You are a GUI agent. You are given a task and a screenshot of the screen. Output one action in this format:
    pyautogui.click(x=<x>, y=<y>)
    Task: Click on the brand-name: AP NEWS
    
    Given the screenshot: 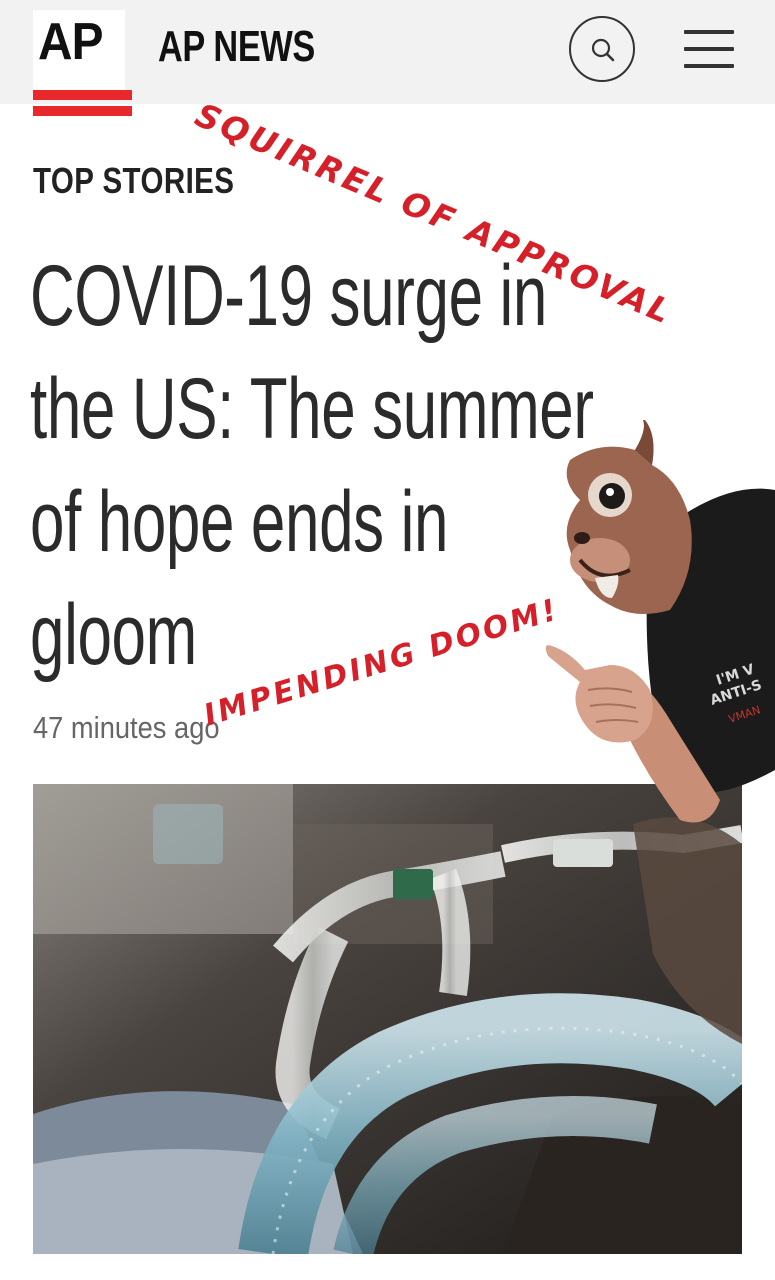 What is the action you would take?
    pyautogui.click(x=236, y=47)
    